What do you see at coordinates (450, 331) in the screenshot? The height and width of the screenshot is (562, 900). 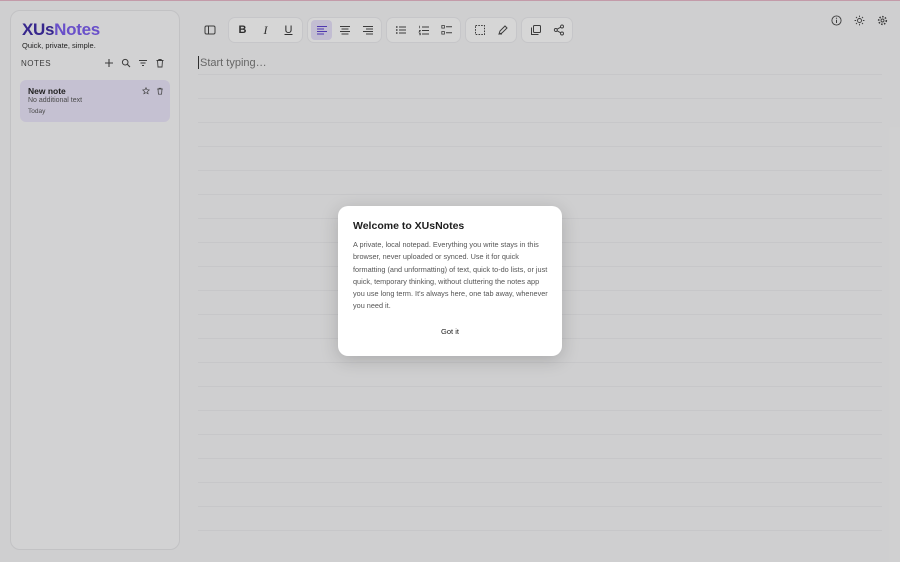 I see `got-it-button: Got it` at bounding box center [450, 331].